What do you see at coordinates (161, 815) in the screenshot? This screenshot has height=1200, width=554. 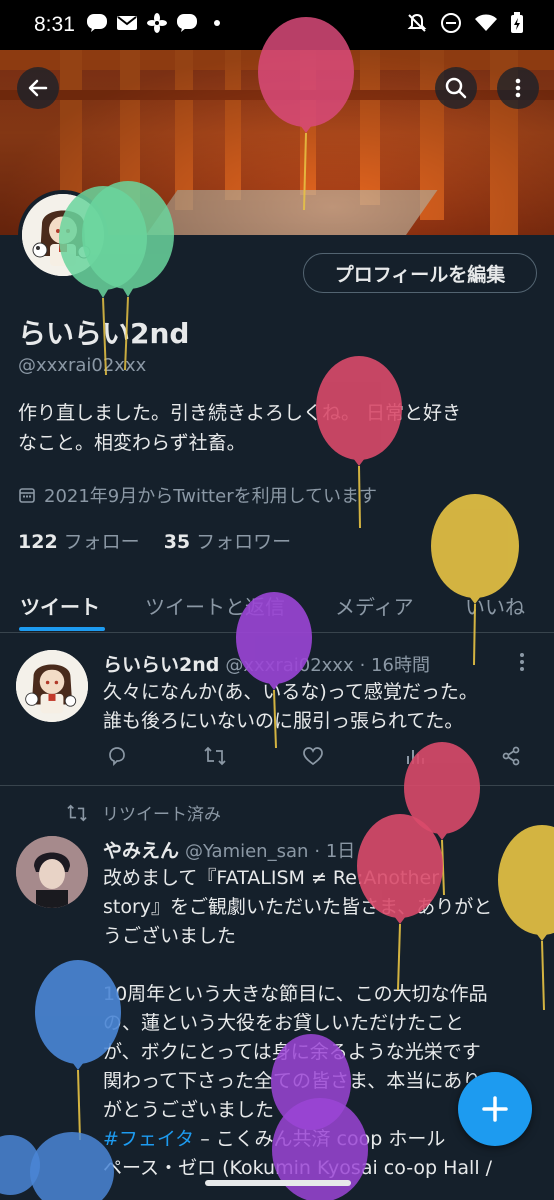 I see `retweet-label: リツイート済み` at bounding box center [161, 815].